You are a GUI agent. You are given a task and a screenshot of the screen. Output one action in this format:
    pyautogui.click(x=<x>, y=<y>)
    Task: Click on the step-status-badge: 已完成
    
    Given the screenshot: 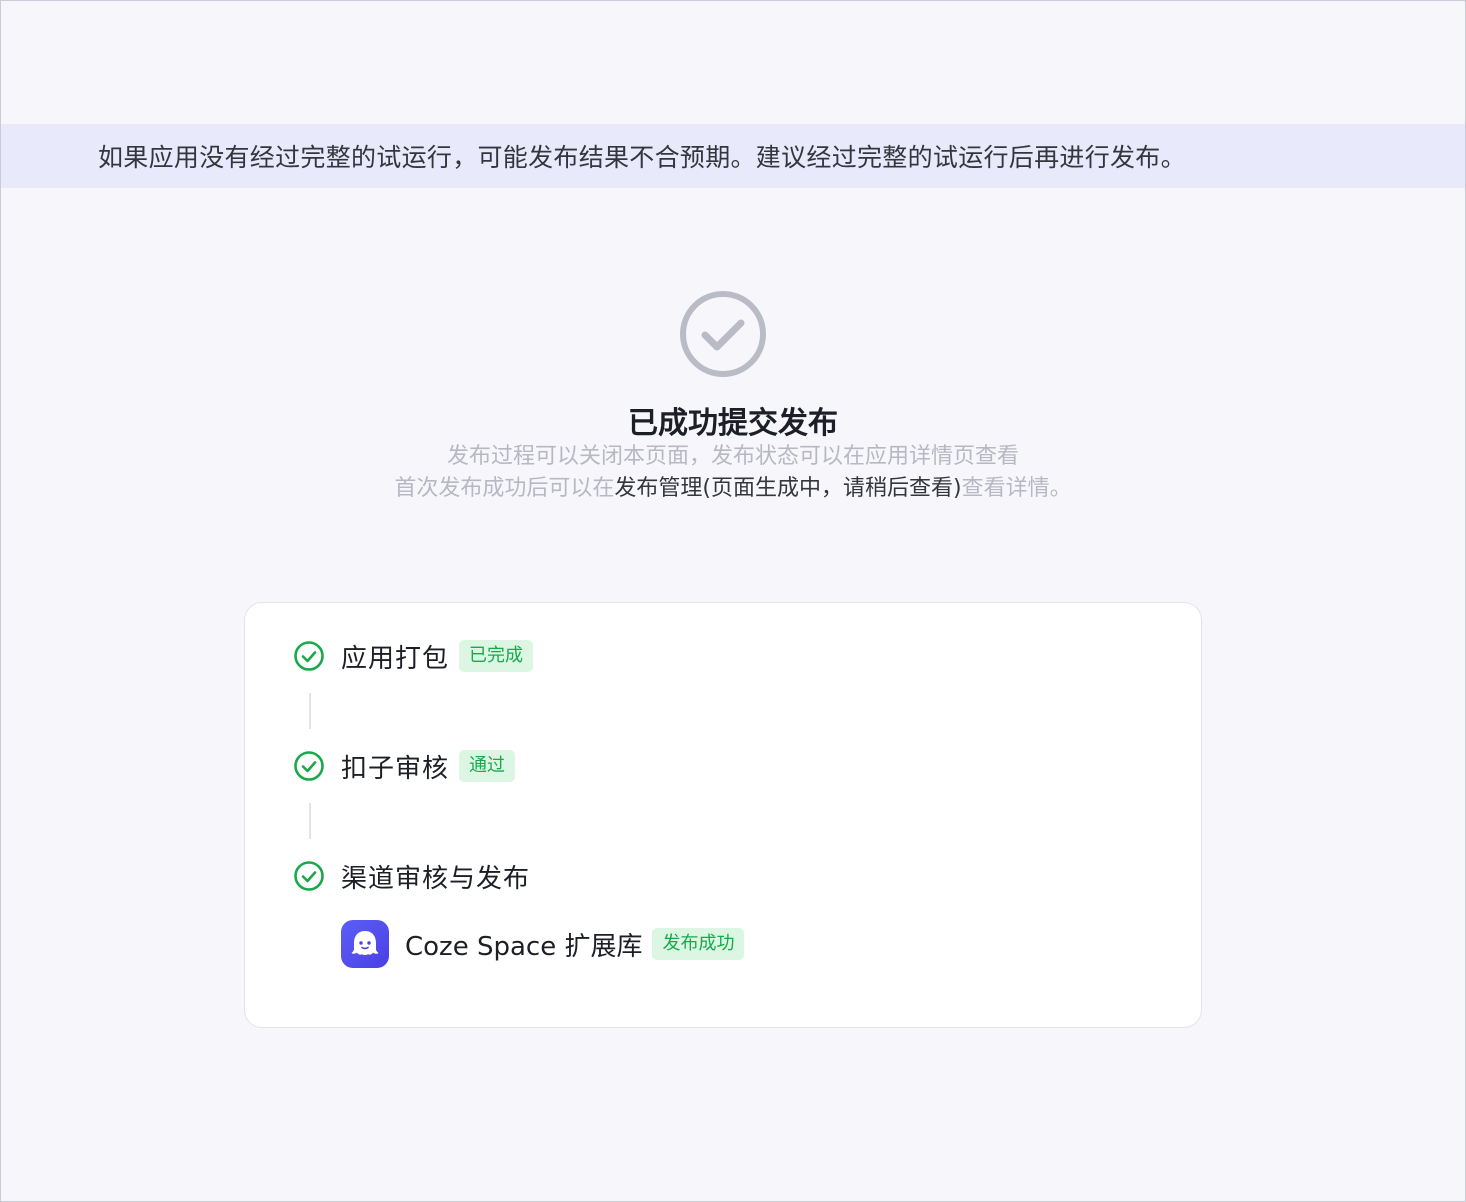 What is the action you would take?
    pyautogui.click(x=496, y=656)
    